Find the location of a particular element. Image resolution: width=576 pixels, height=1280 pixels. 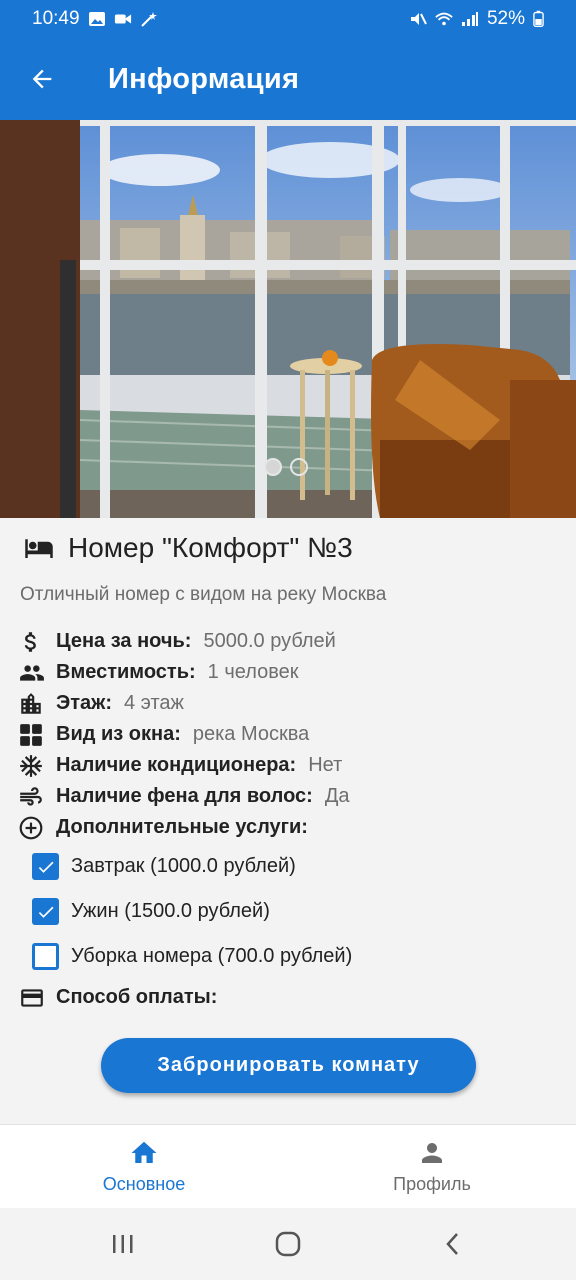

system-navigation-bar is located at coordinates (288, 1244).